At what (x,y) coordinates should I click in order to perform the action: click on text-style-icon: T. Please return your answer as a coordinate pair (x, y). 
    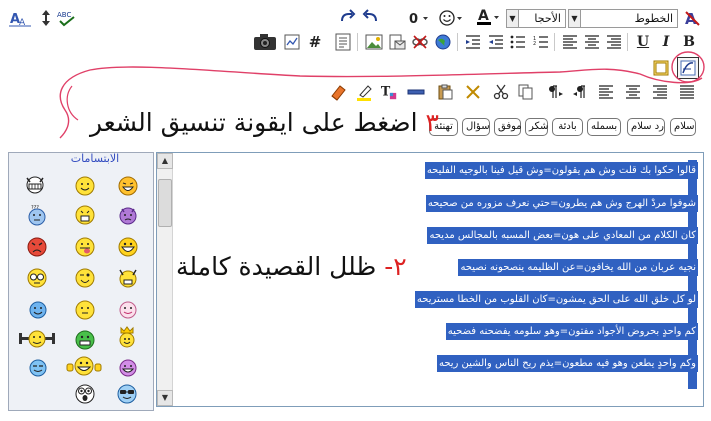
    Looking at the image, I should click on (389, 92).